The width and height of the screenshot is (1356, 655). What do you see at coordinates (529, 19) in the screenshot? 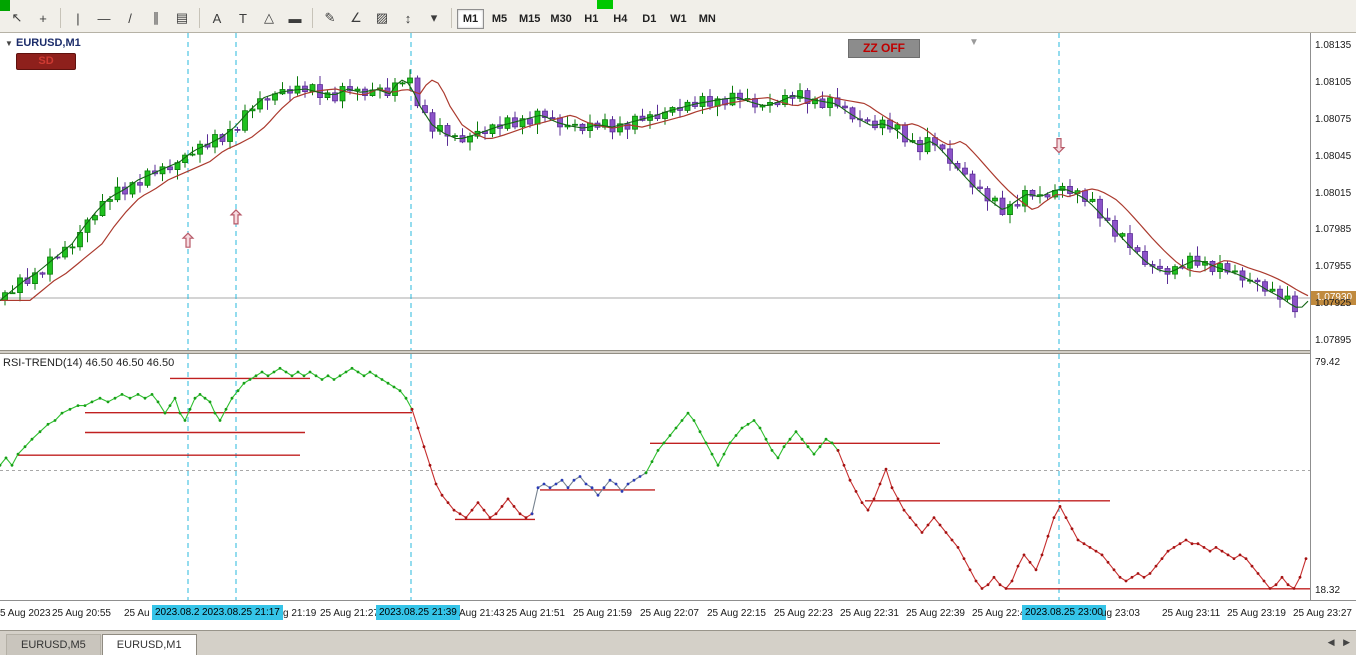
I see `timeframe-m15: M15` at bounding box center [529, 19].